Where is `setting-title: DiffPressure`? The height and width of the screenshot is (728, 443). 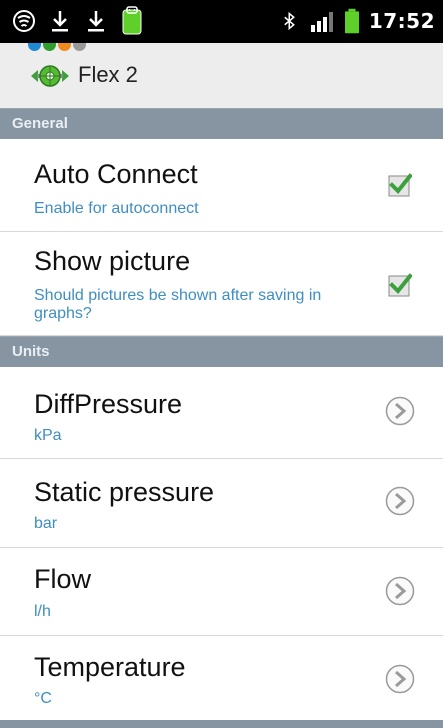 setting-title: DiffPressure is located at coordinates (108, 404).